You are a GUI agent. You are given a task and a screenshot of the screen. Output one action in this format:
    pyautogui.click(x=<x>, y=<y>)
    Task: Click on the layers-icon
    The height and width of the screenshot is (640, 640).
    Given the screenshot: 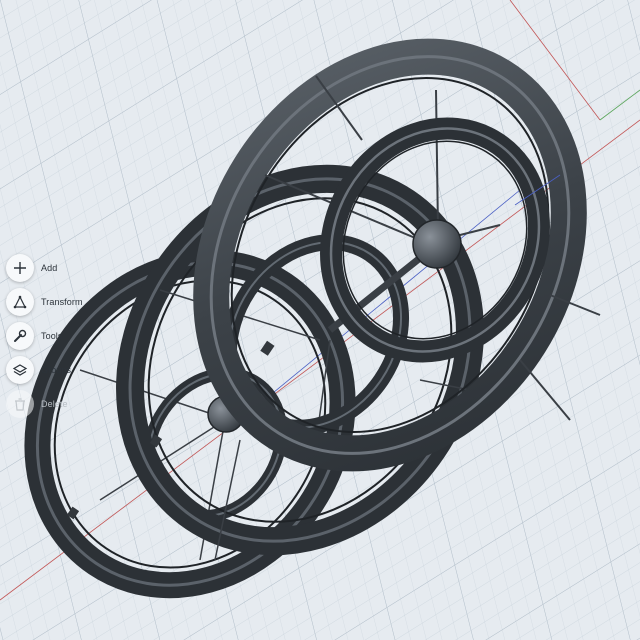 What is the action you would take?
    pyautogui.click(x=20, y=370)
    